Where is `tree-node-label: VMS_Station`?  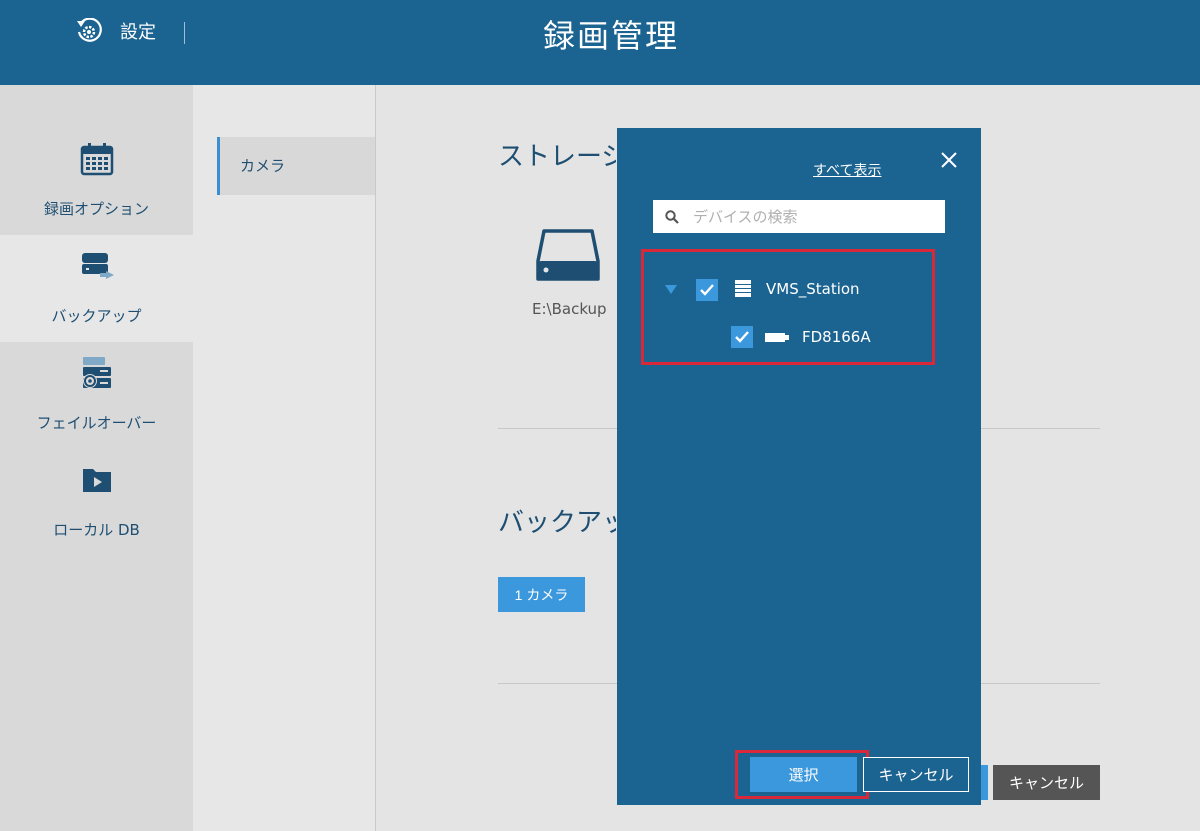
tree-node-label: VMS_Station is located at coordinates (813, 289).